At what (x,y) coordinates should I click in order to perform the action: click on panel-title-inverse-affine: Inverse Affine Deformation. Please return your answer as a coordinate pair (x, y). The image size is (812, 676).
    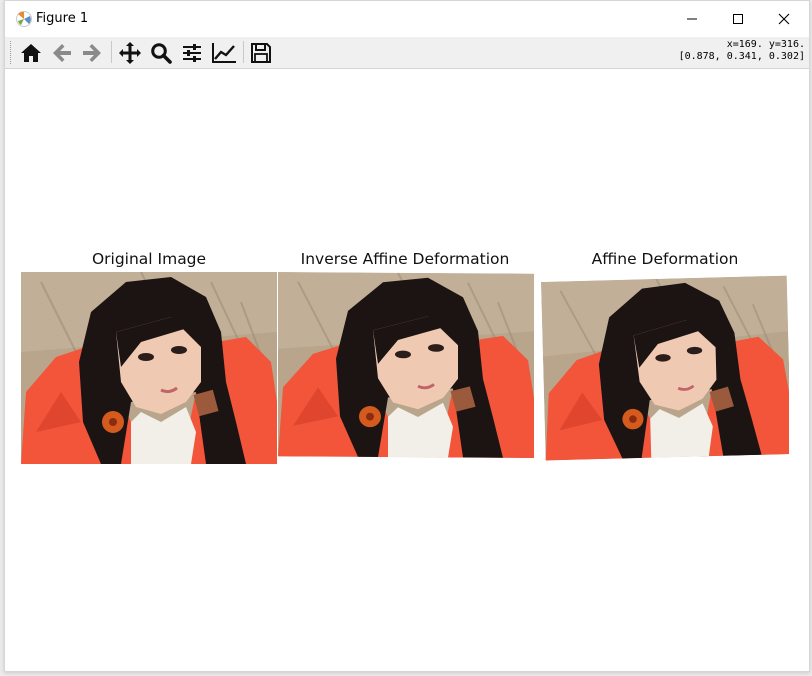
    Looking at the image, I should click on (405, 259).